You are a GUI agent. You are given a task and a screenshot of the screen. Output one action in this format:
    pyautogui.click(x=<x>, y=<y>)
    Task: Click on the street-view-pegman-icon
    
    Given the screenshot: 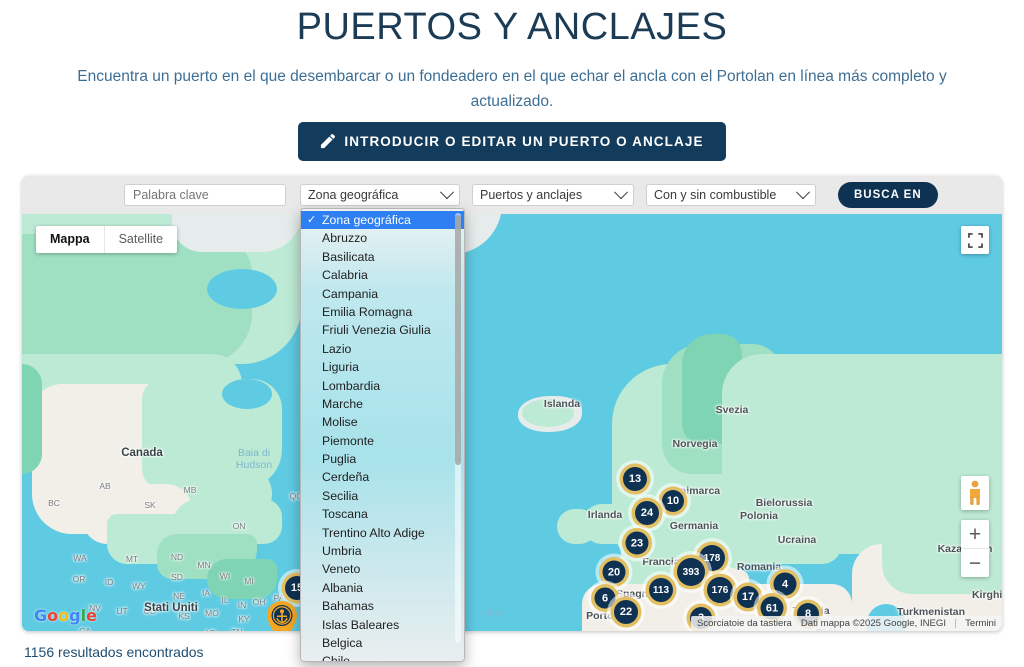 What is the action you would take?
    pyautogui.click(x=975, y=493)
    